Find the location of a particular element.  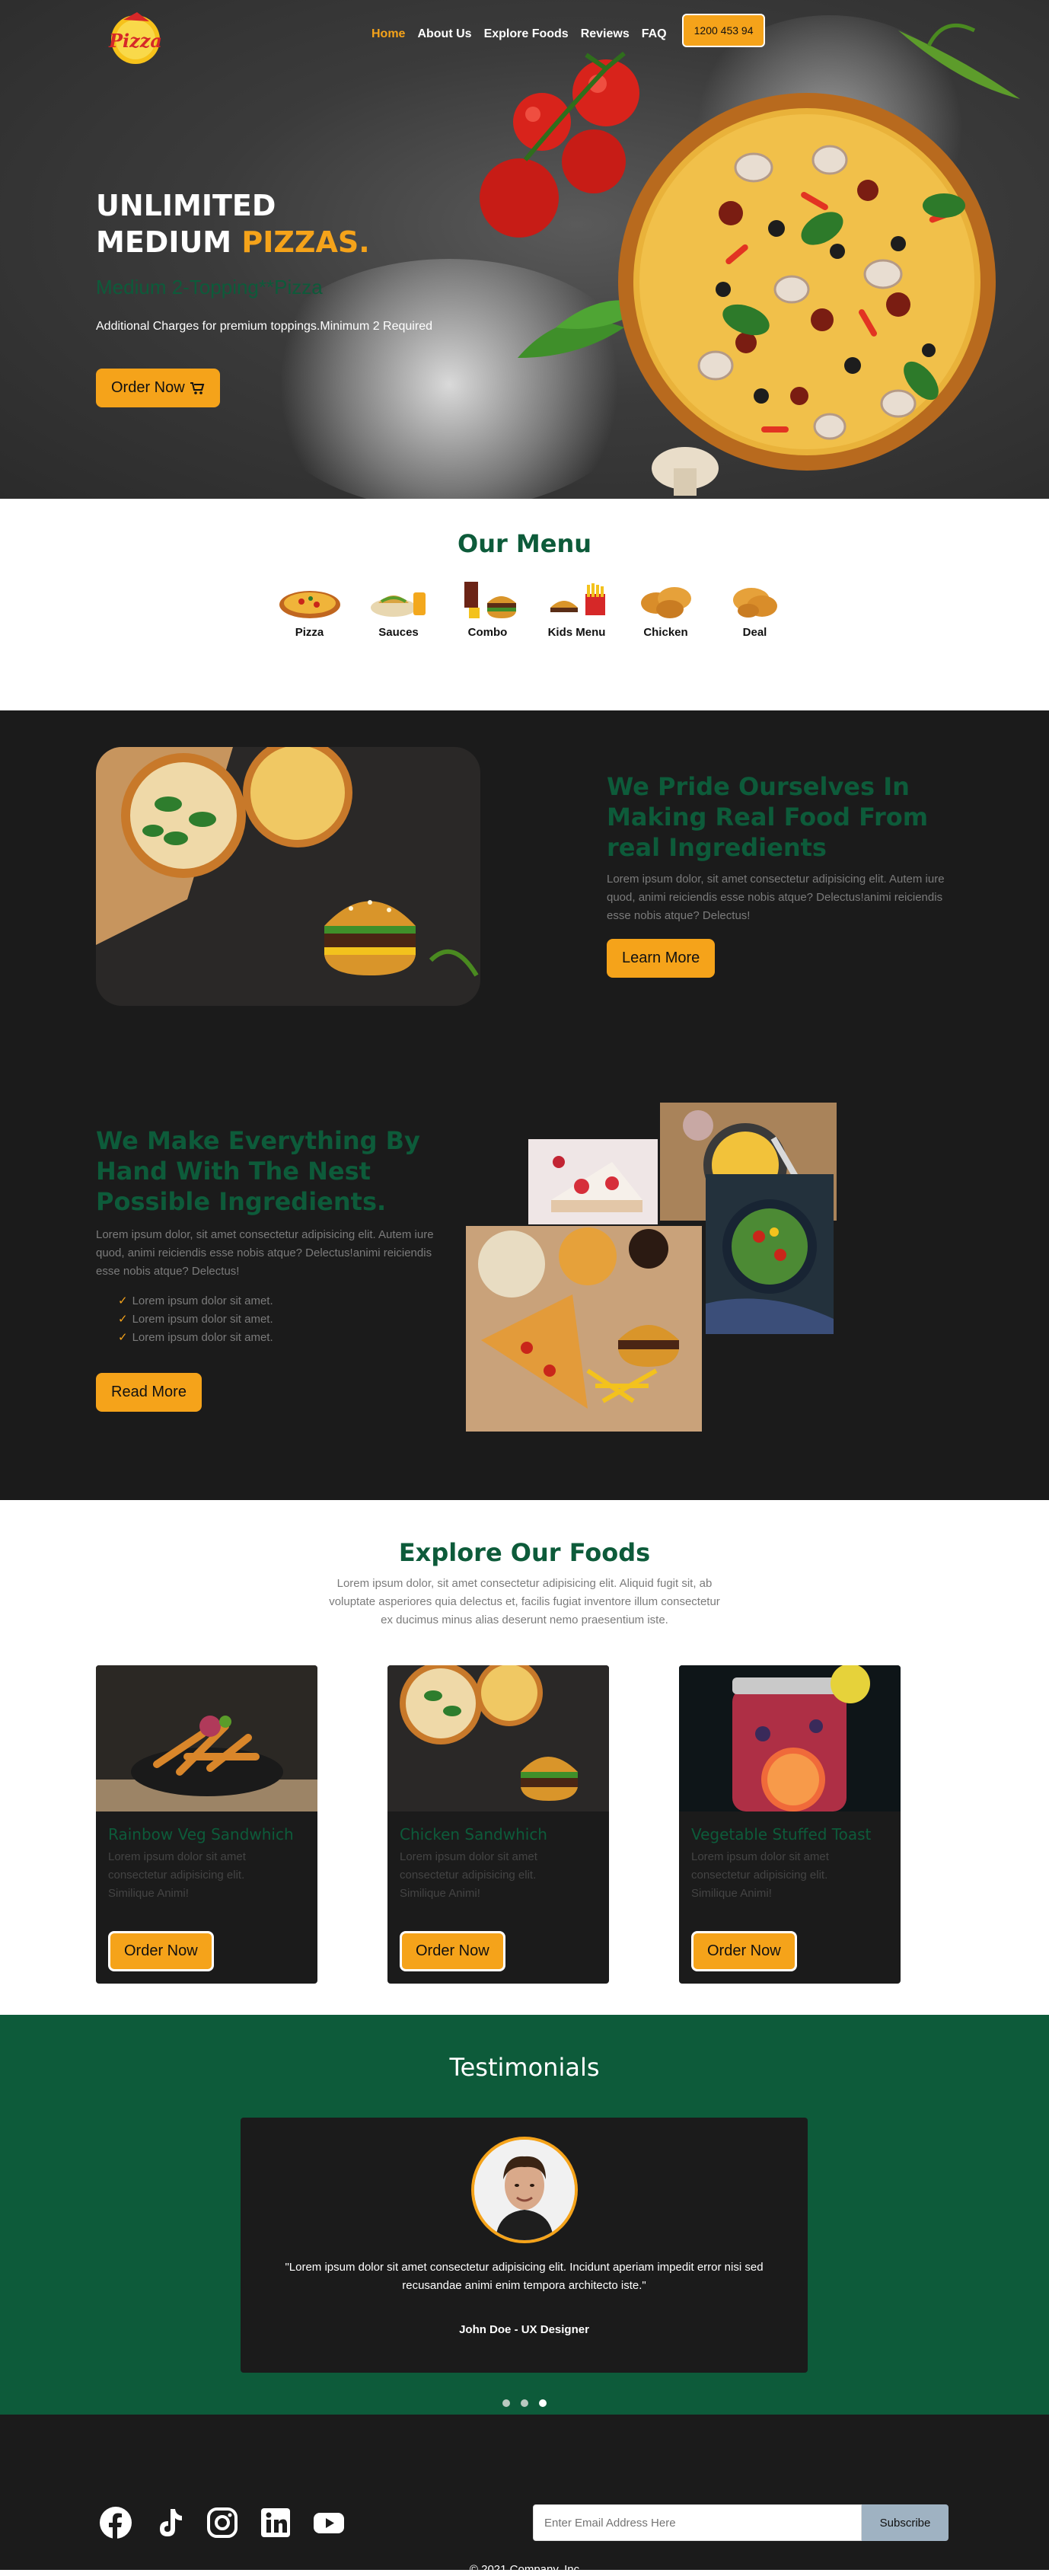

chicken-icon is located at coordinates (666, 602).